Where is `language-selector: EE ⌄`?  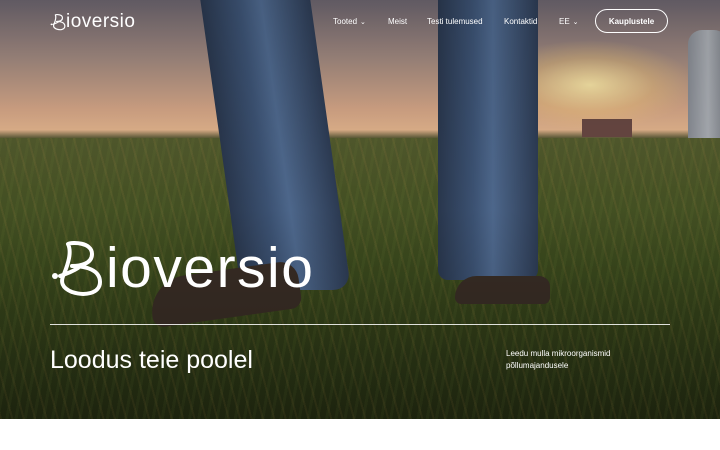
language-selector: EE ⌄ is located at coordinates (569, 22).